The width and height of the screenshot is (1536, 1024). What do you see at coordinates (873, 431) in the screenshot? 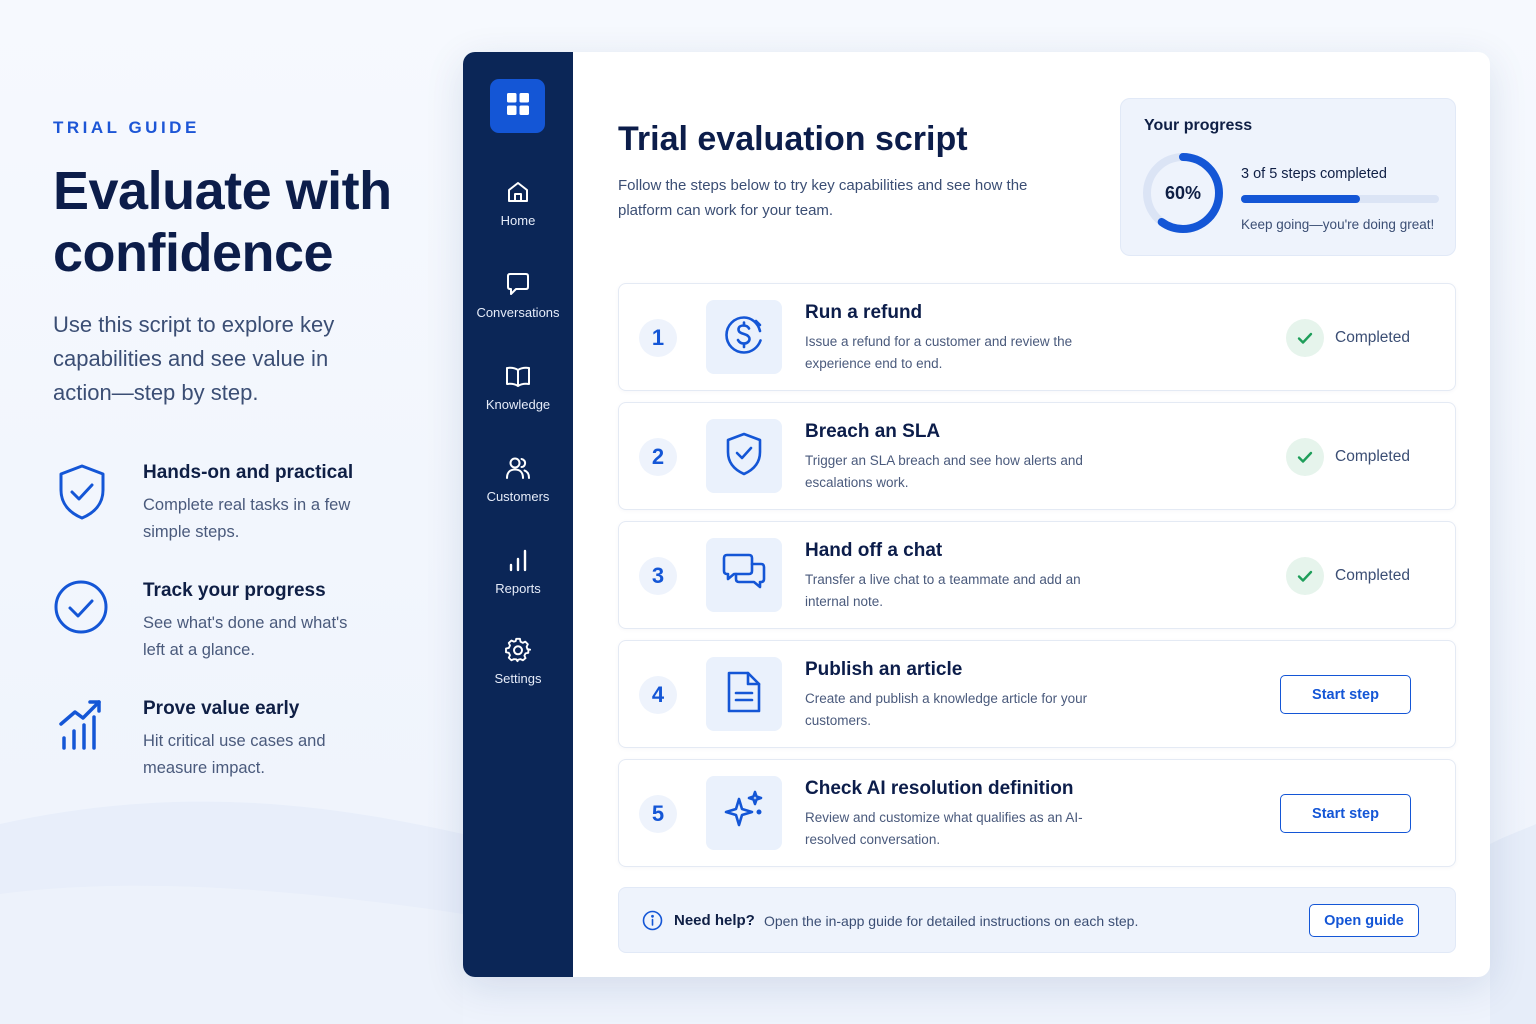
I see `step-title: Breach an SLA` at bounding box center [873, 431].